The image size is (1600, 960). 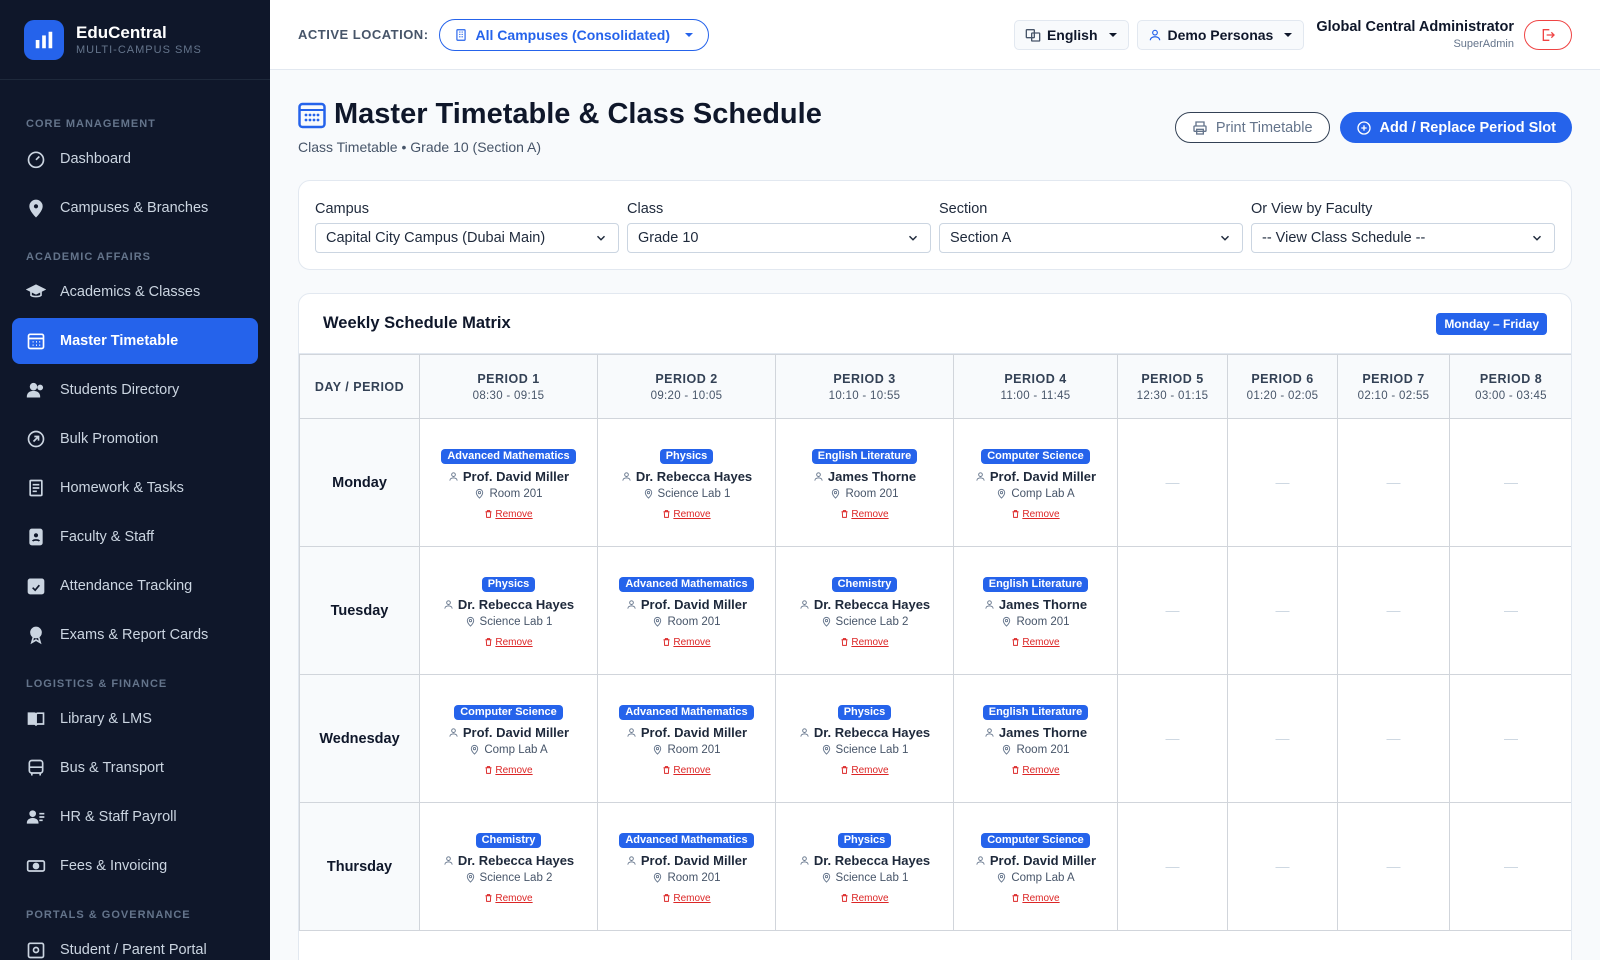 I want to click on sidebar-item-label: Homework & Tasks, so click(x=122, y=488).